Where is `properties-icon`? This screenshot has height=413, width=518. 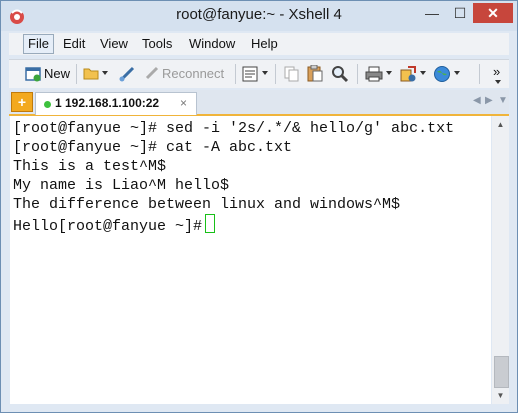 properties-icon is located at coordinates (250, 74).